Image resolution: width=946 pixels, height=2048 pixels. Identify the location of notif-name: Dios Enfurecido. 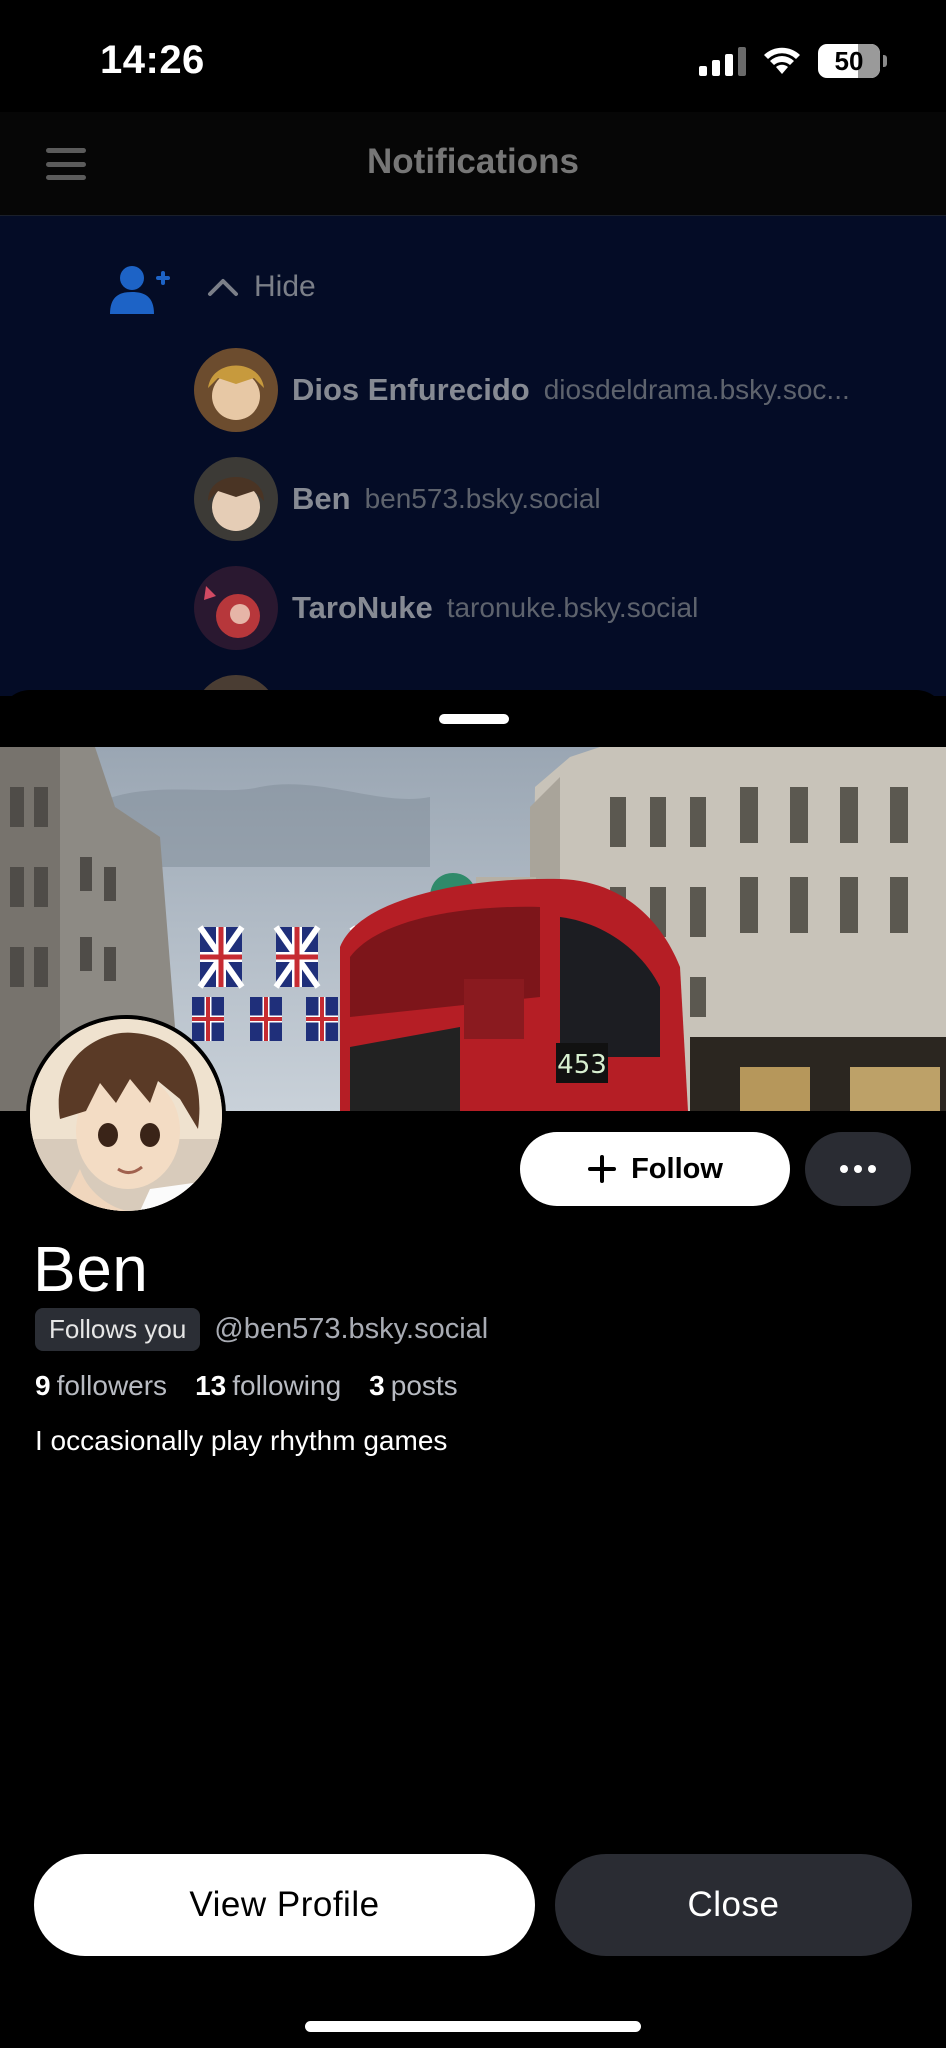
(411, 389).